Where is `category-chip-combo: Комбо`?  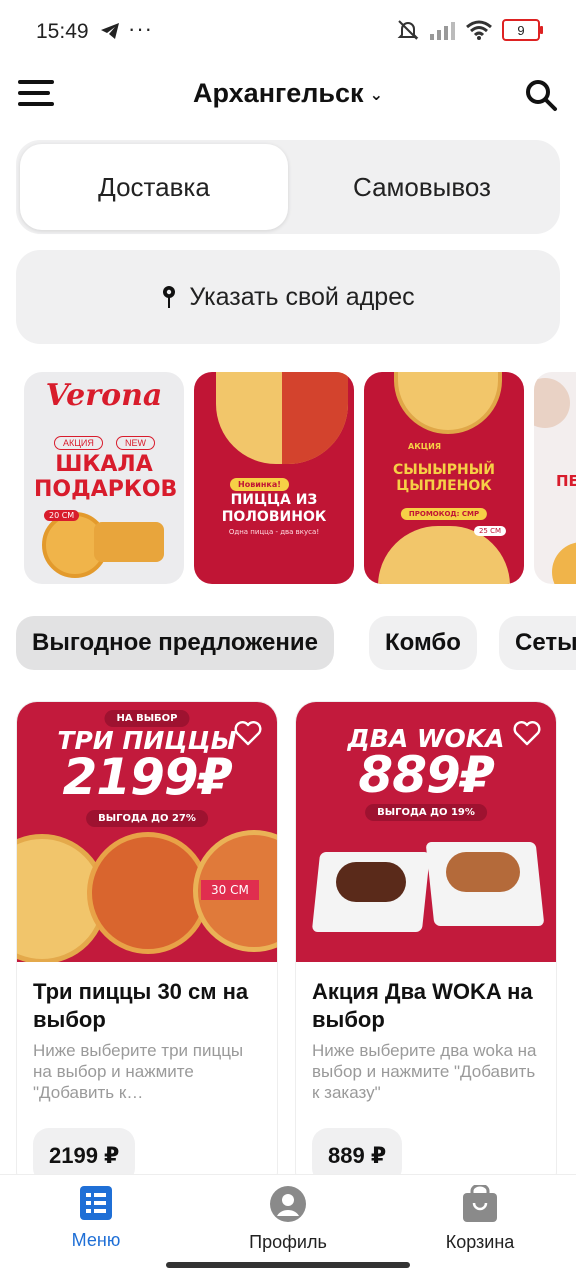
category-chip-combo: Комбо is located at coordinates (423, 643).